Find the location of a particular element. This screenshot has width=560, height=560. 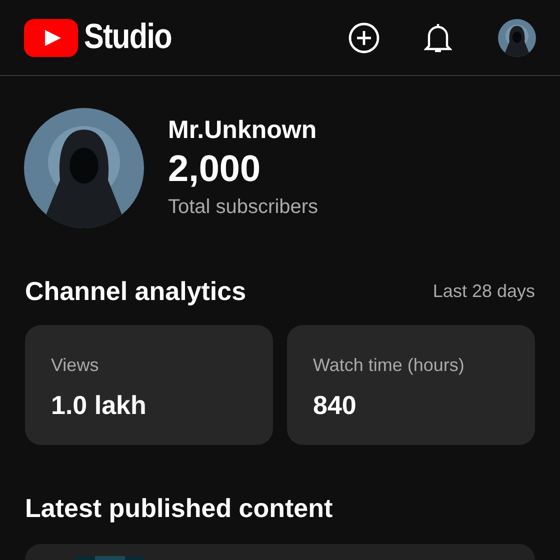

subscriber-count: 2,000 is located at coordinates (215, 169).